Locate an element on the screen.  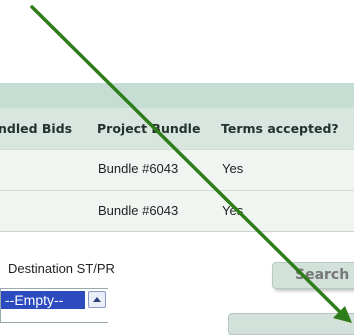
column-header-project-bundle: Project Bundle is located at coordinates (148, 128).